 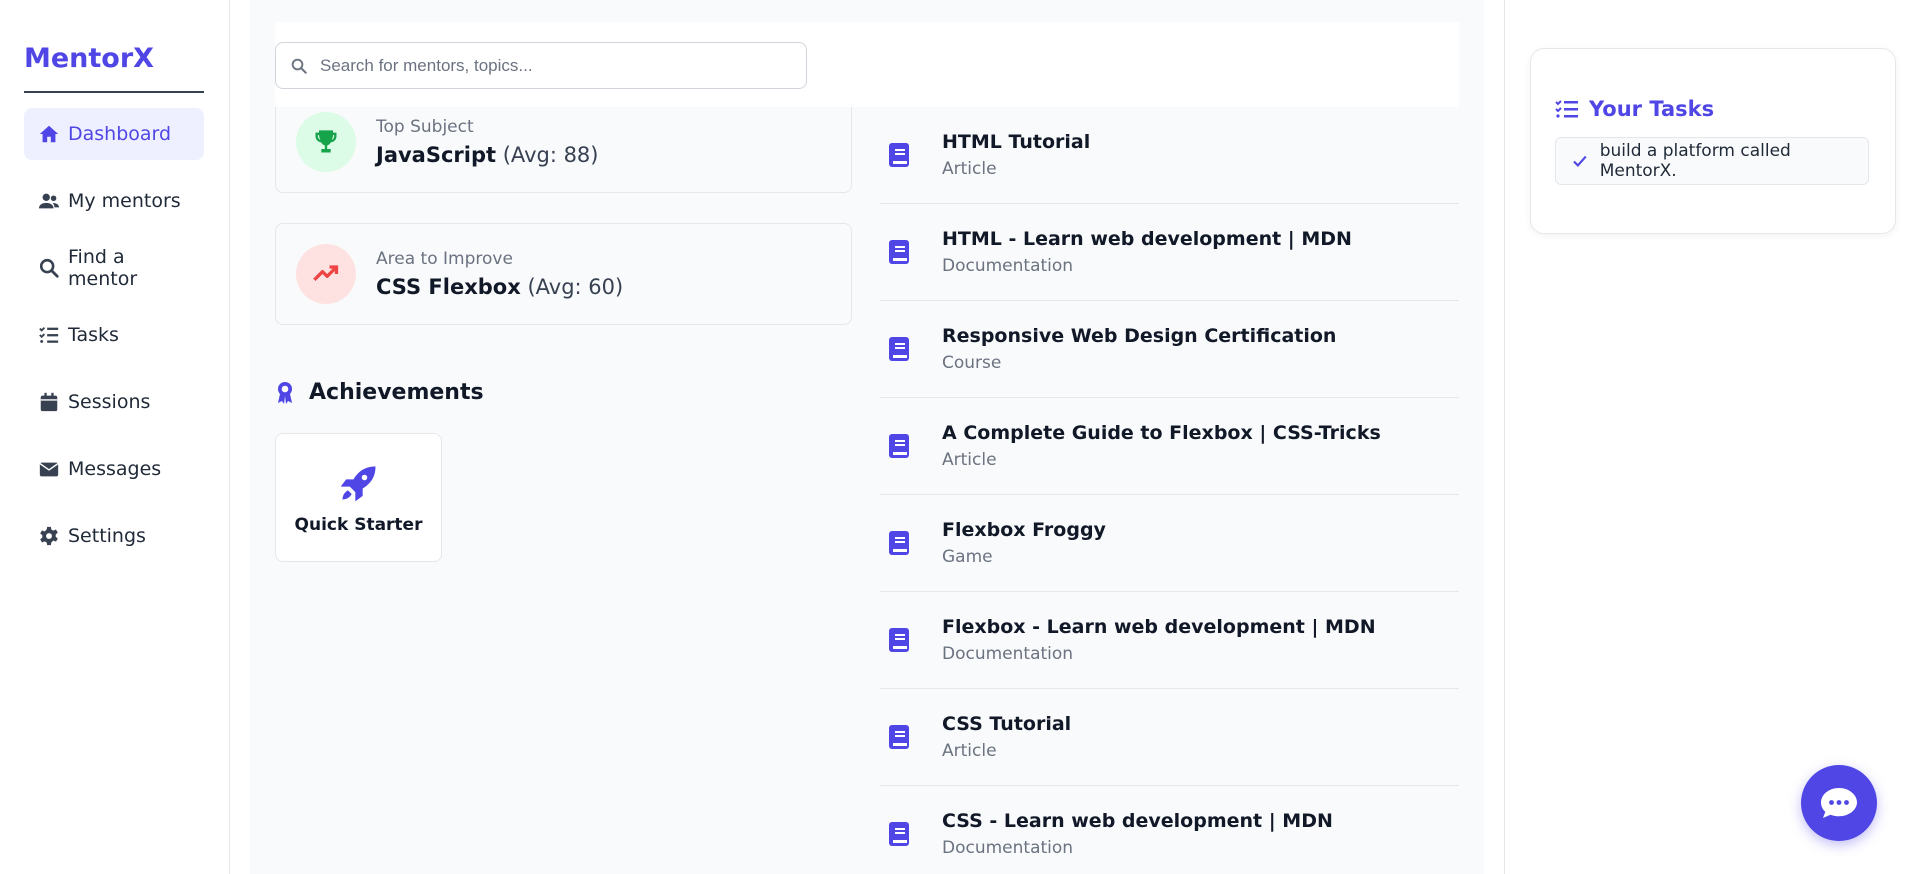 I want to click on resource-title: Flexbox - Learn web development | MDN, so click(x=1159, y=627).